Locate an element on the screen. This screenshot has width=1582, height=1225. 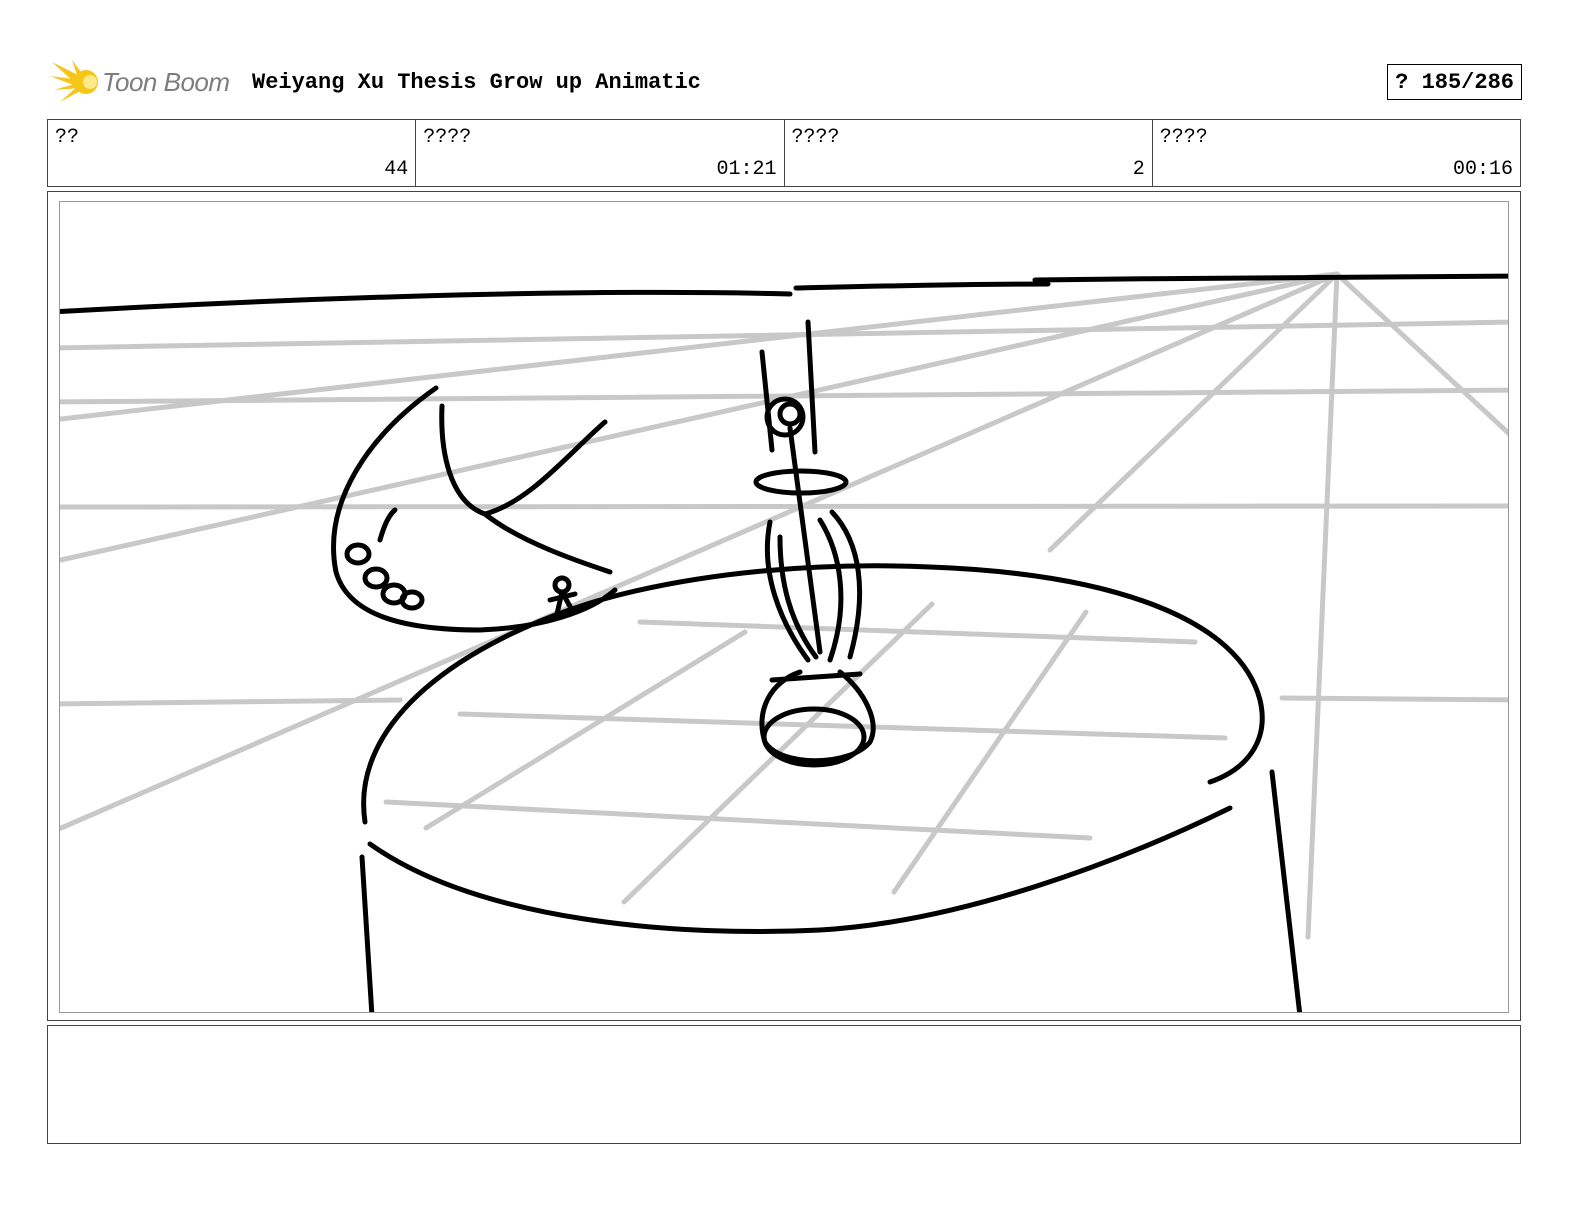
info-cell-duration: ???? 01:21 is located at coordinates (600, 153).